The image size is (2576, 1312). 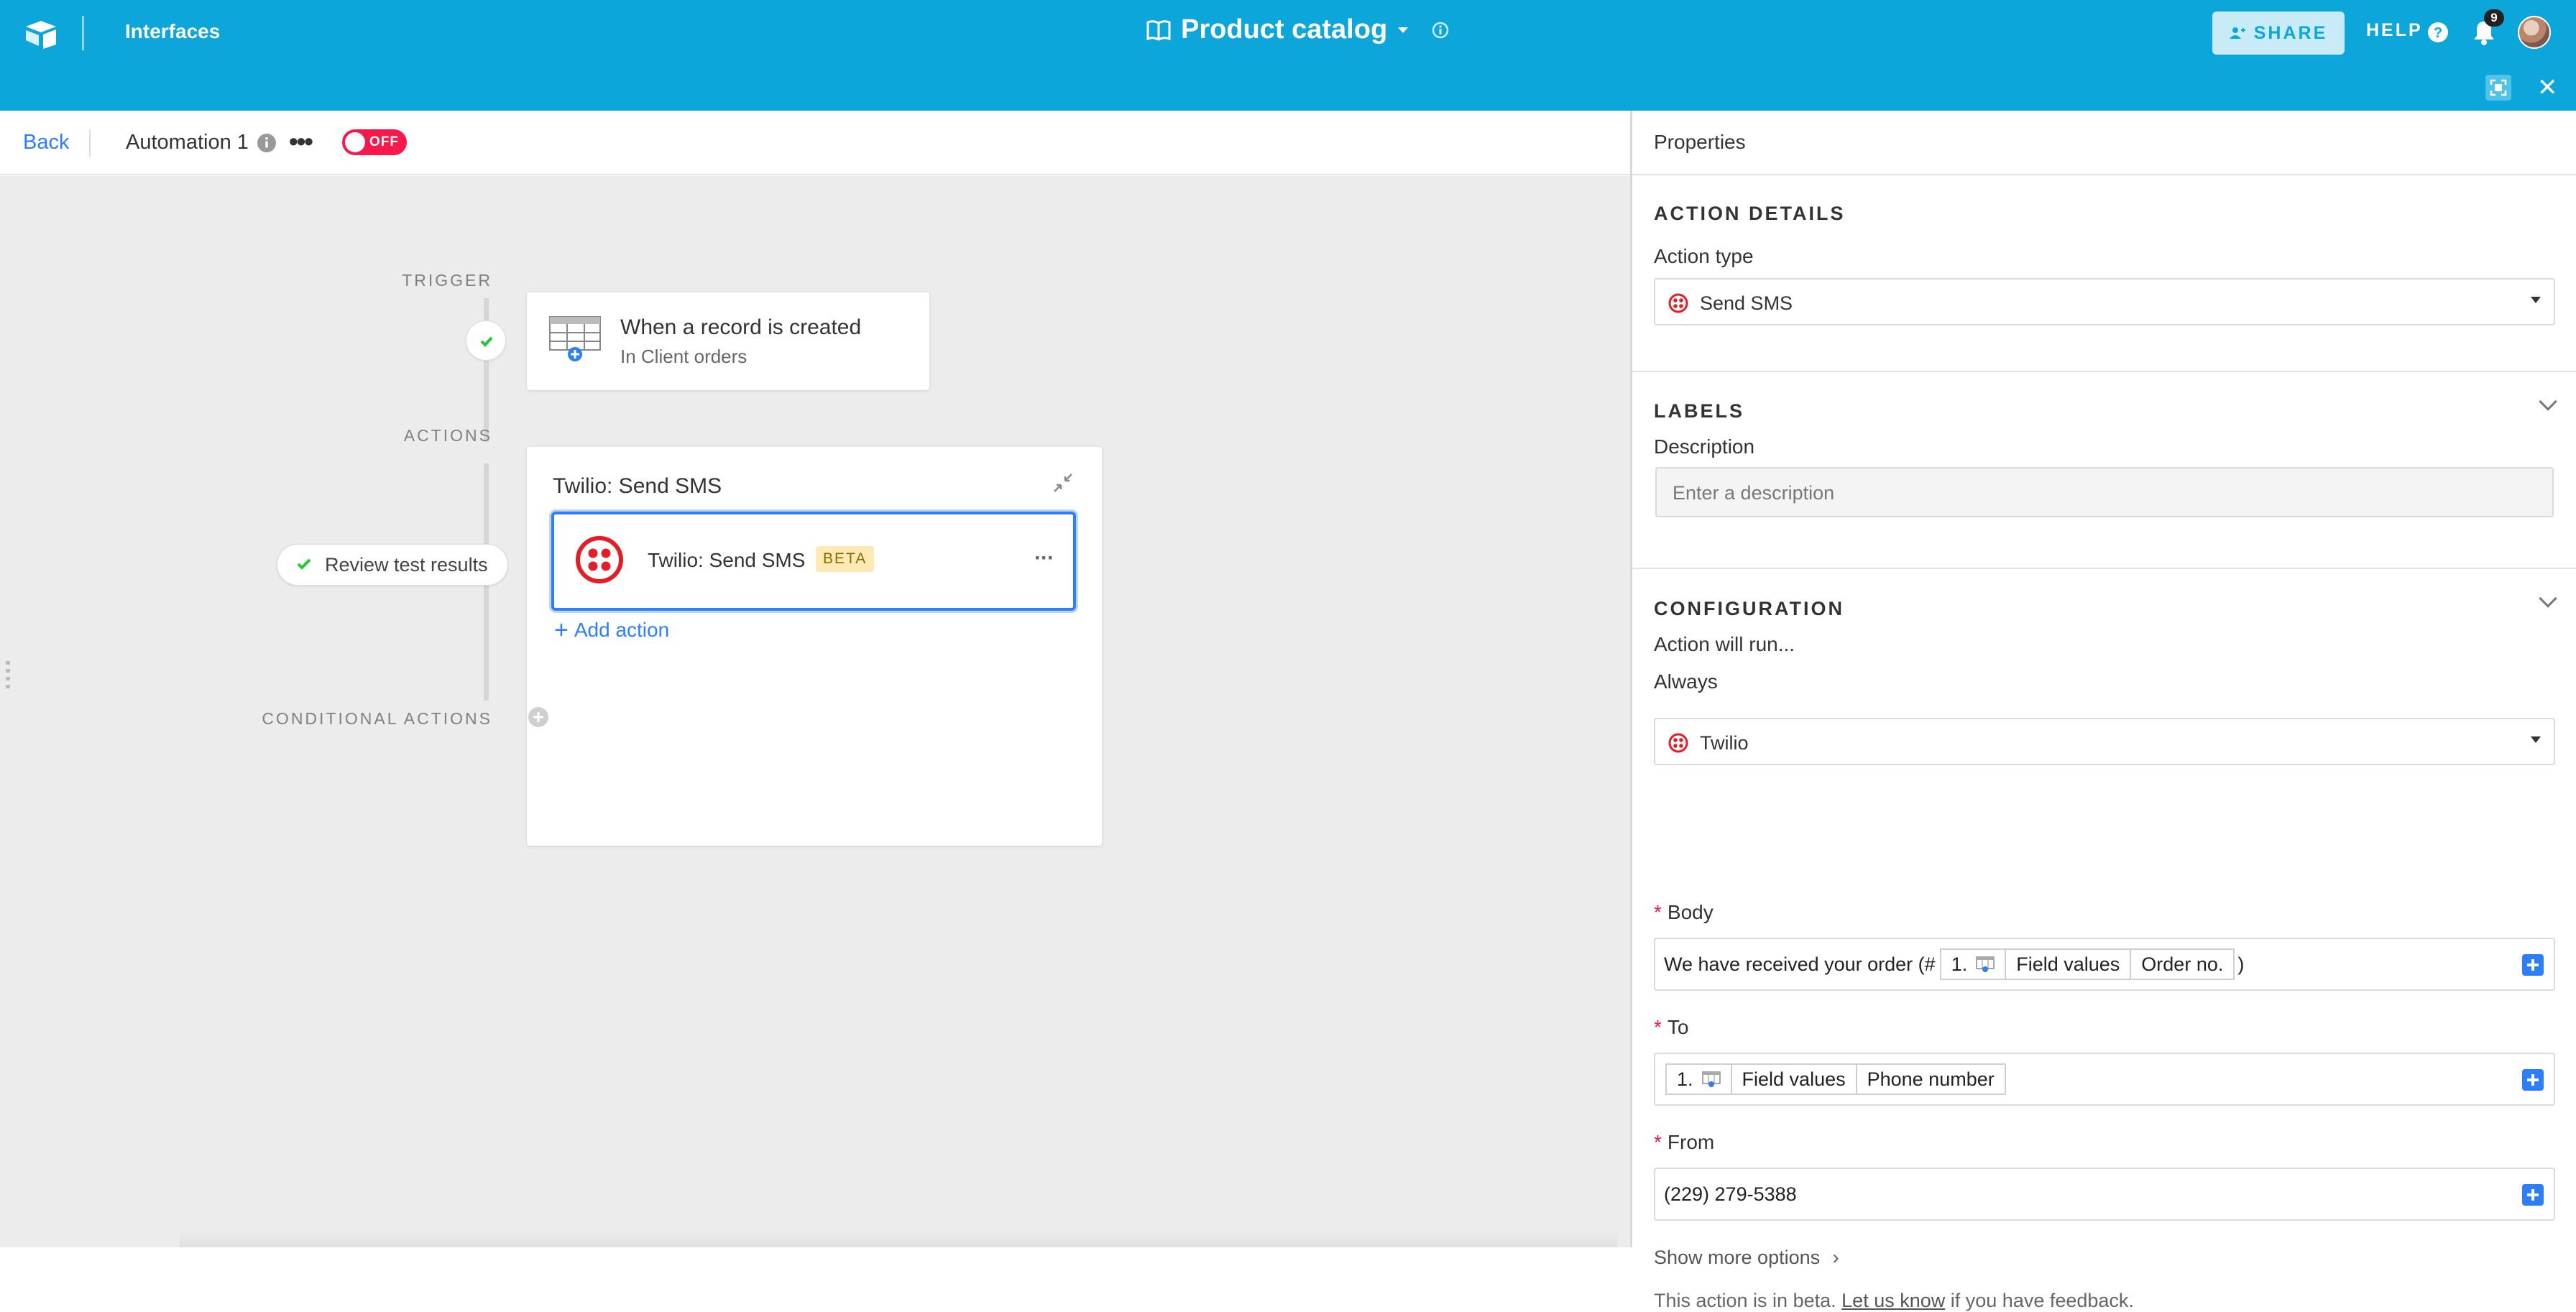 What do you see at coordinates (637, 486) in the screenshot?
I see `actions-card-title: Twilio: Send SMS` at bounding box center [637, 486].